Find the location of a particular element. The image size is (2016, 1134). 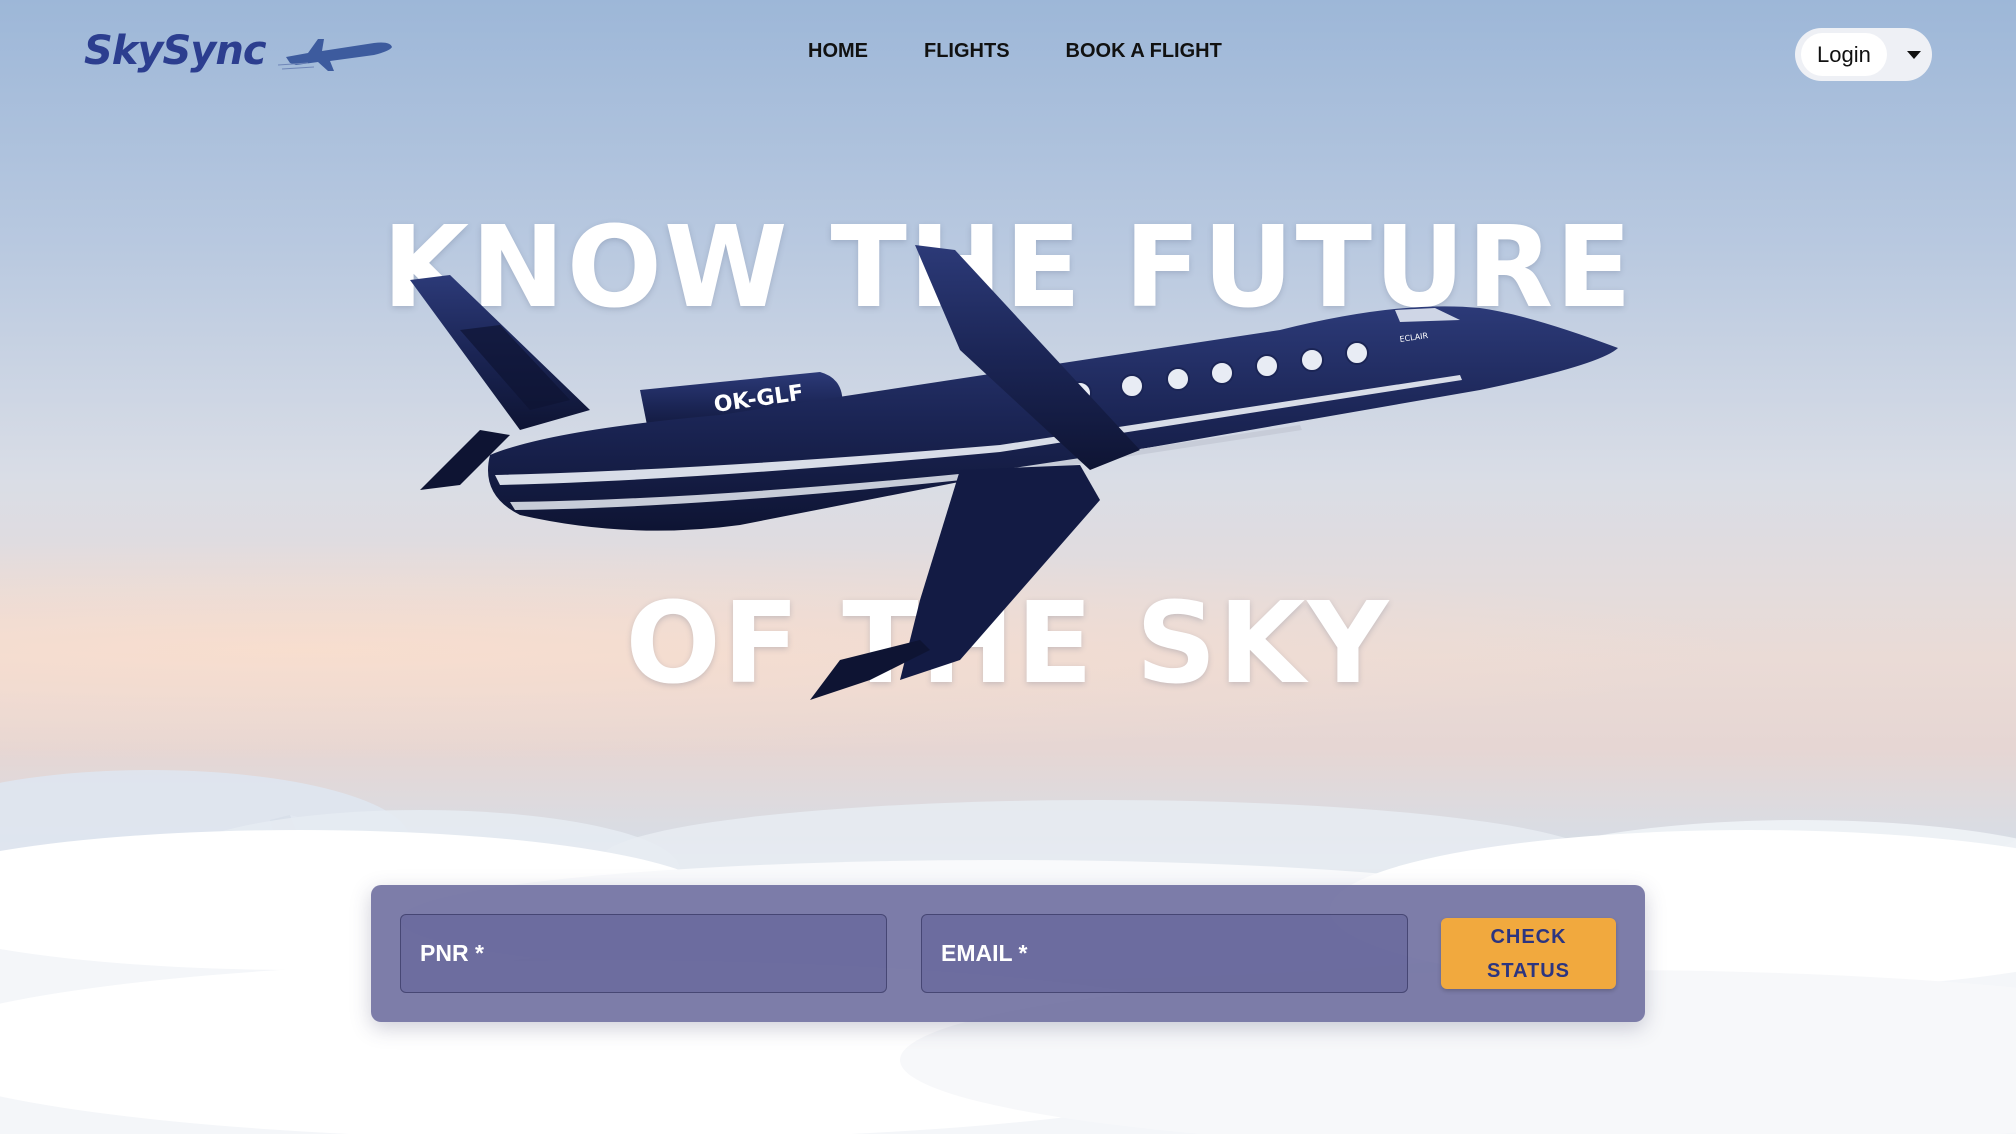

check-status-button: CHECK STATUS is located at coordinates (1528, 953).